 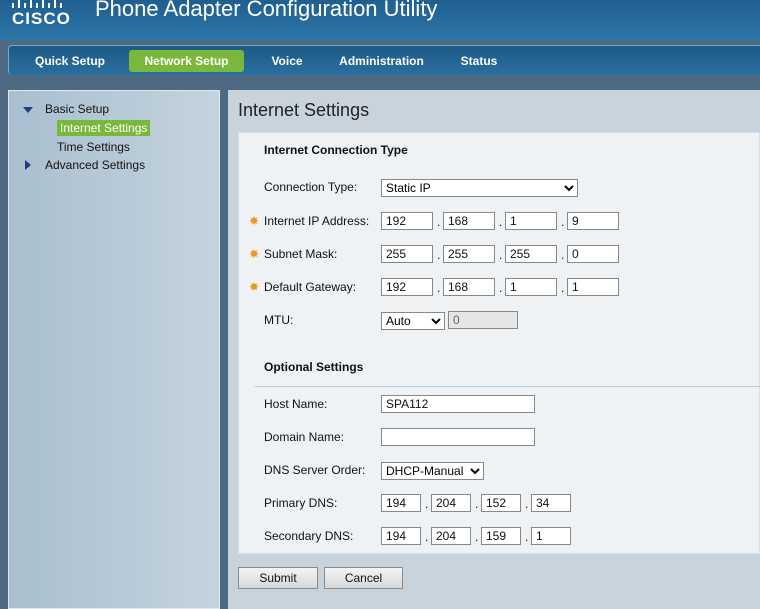 What do you see at coordinates (314, 367) in the screenshot?
I see `section-title-optional: Optional Settings` at bounding box center [314, 367].